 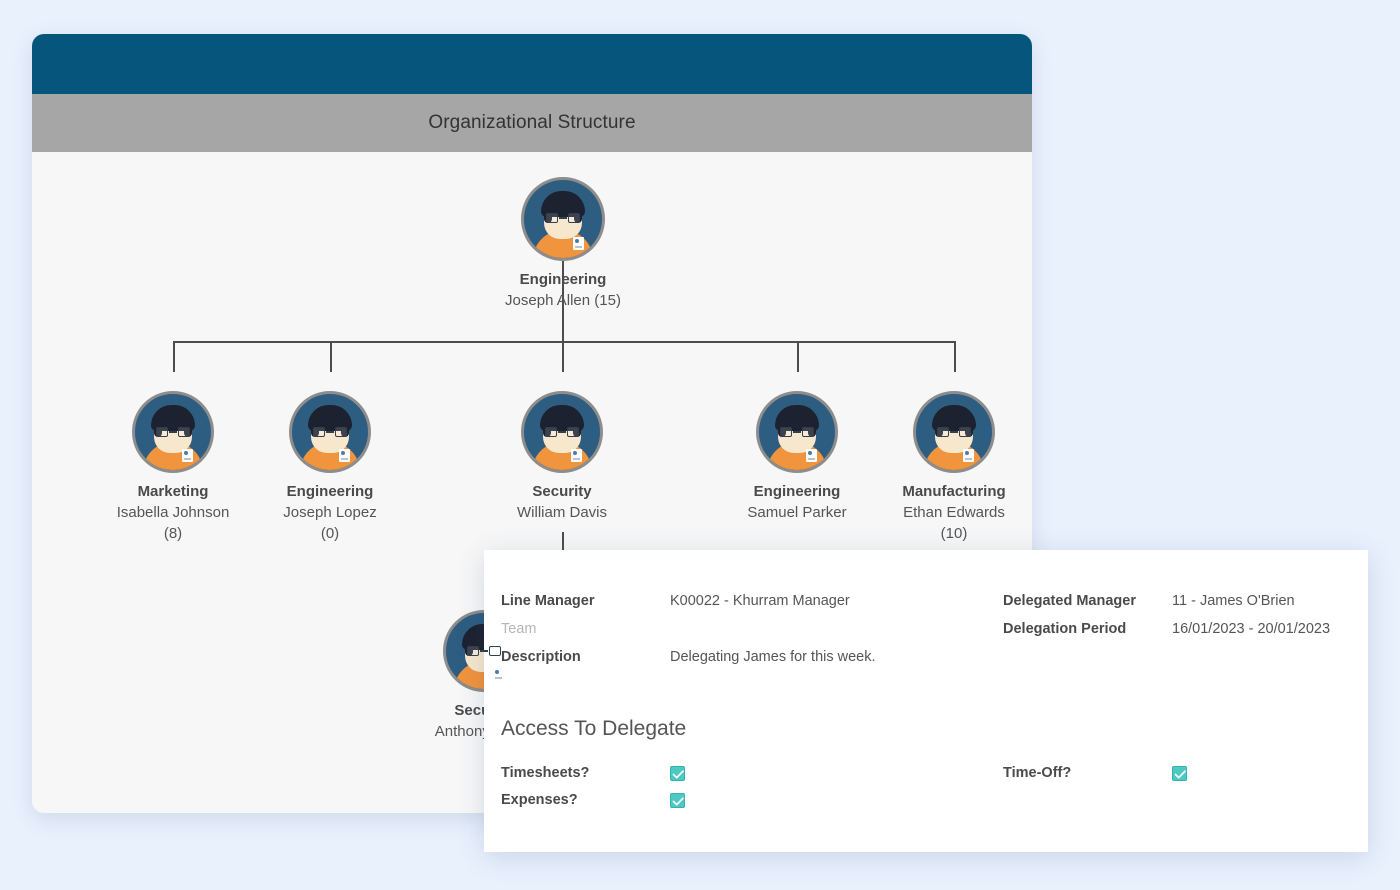 I want to click on org-node-dept: Manufacturing, so click(x=954, y=491).